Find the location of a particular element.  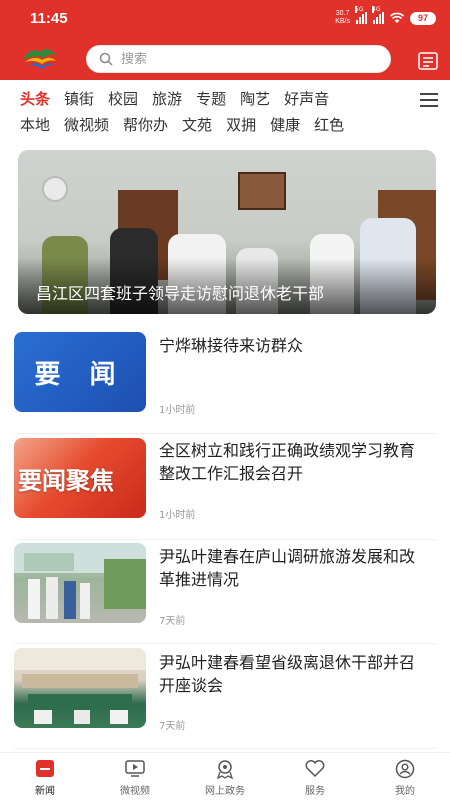

government-icon is located at coordinates (225, 769).